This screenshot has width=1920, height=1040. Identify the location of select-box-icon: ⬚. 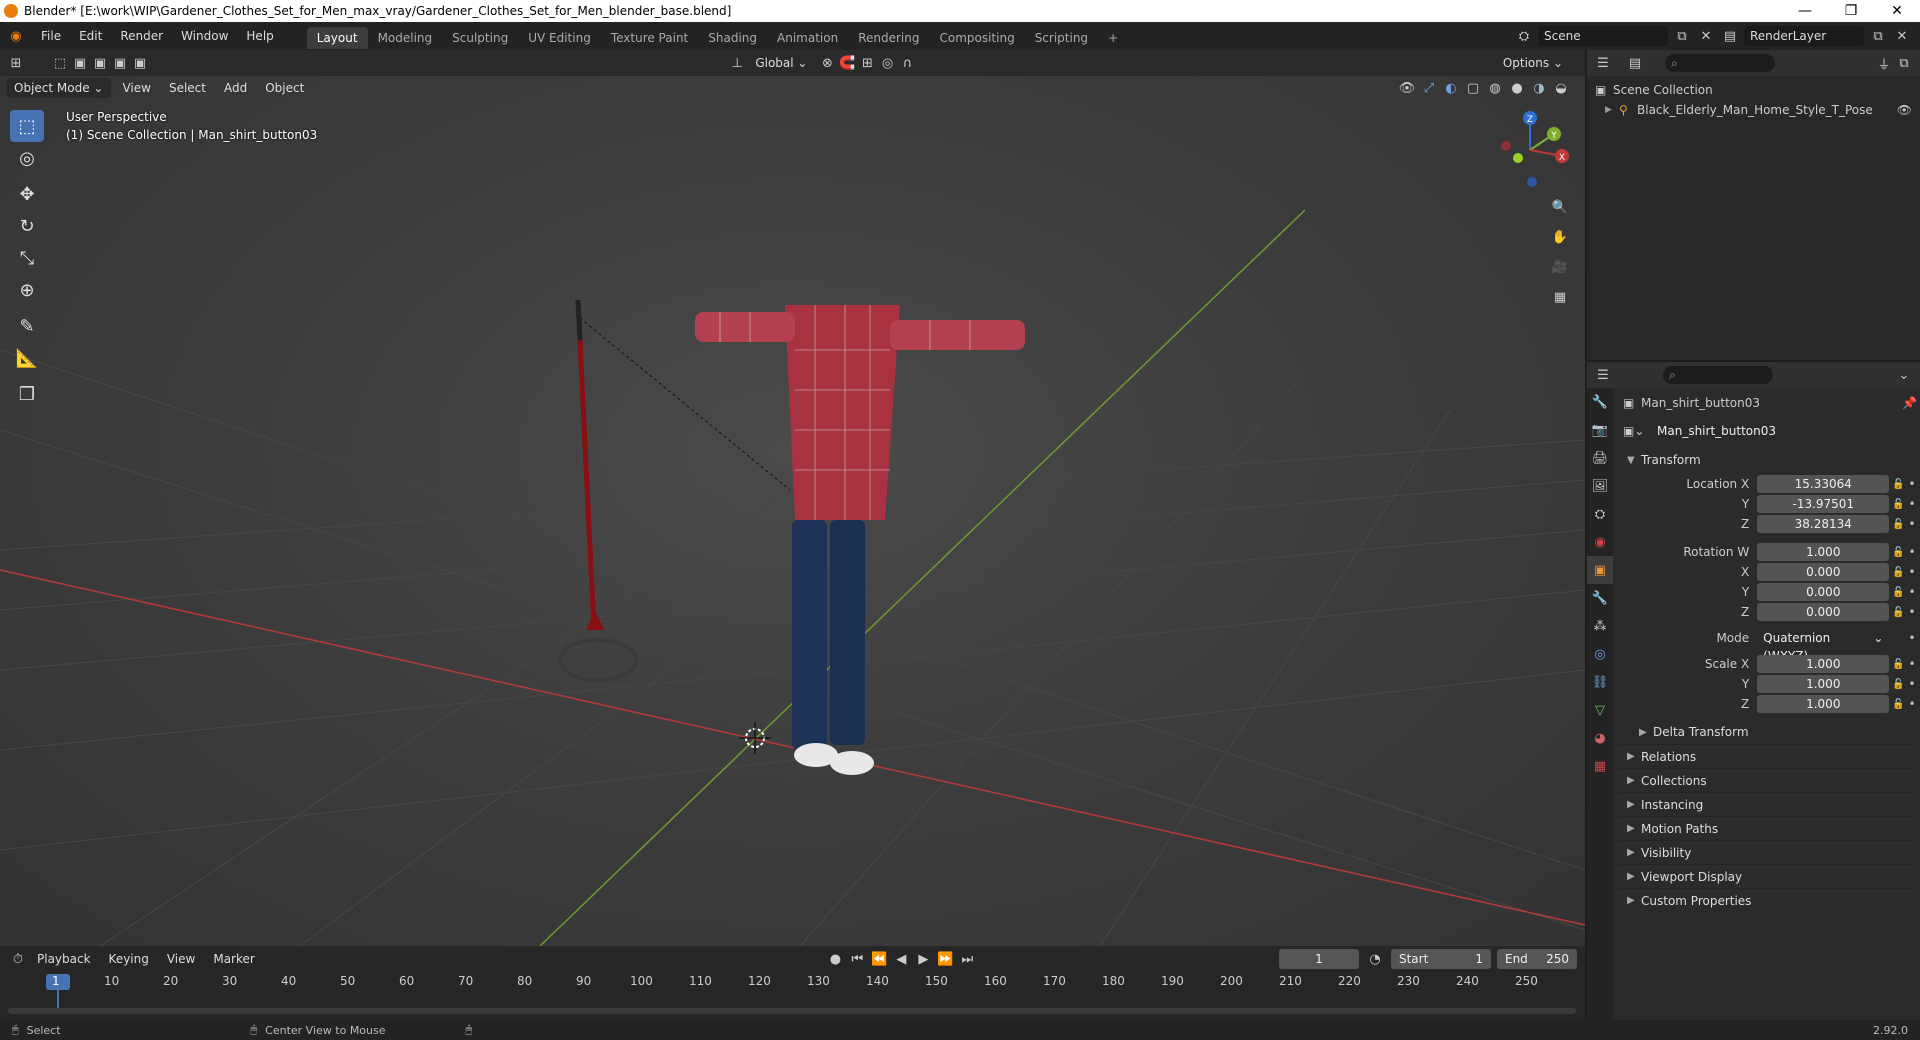
(60, 63).